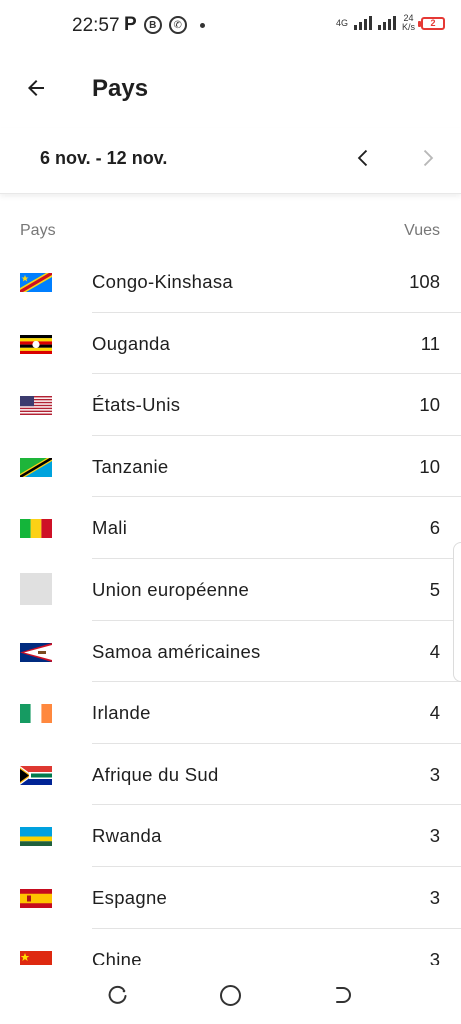  What do you see at coordinates (164, 25) in the screenshot?
I see `notification-icons: P B ✆` at bounding box center [164, 25].